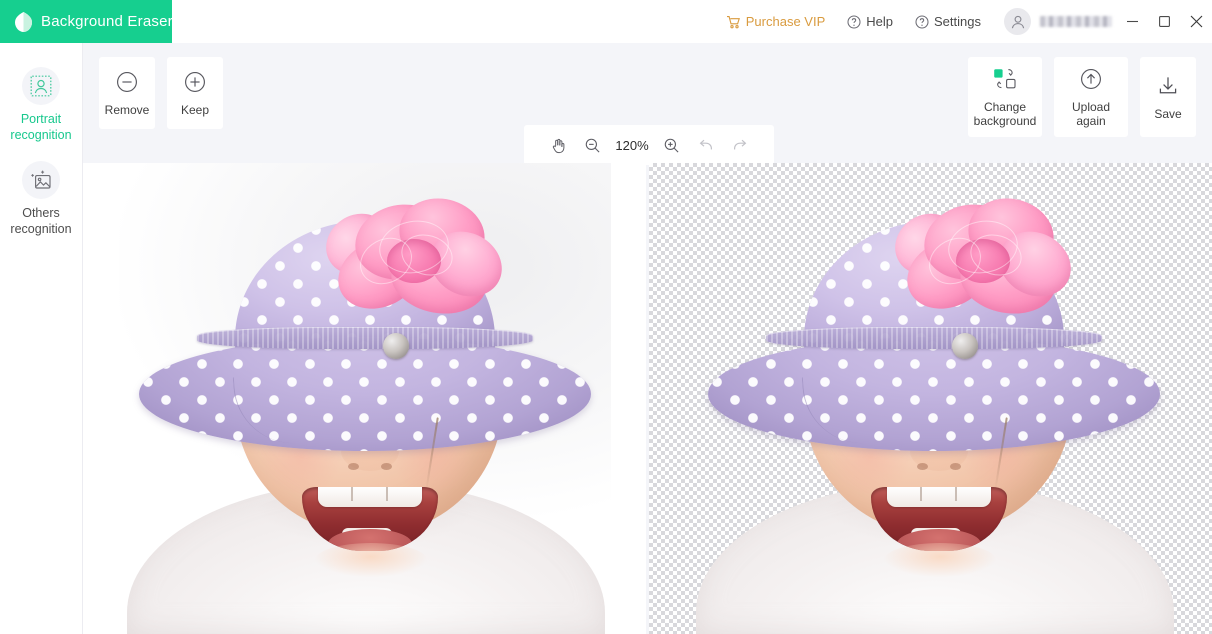 The image size is (1212, 634). I want to click on brand-area: Background Eraser, so click(86, 21).